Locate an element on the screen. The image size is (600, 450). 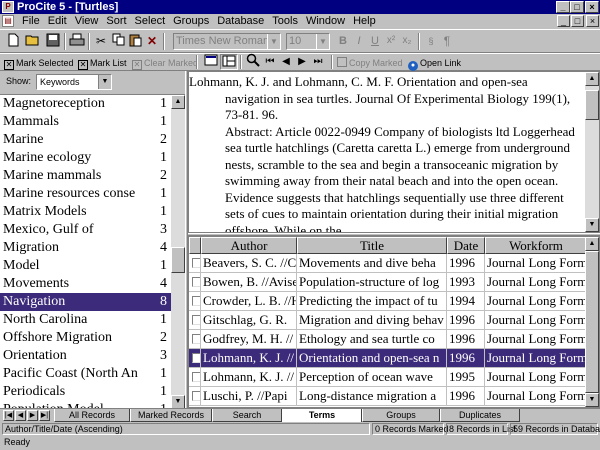
grid-scrollbar: ▲ ▼ is located at coordinates (592, 322).